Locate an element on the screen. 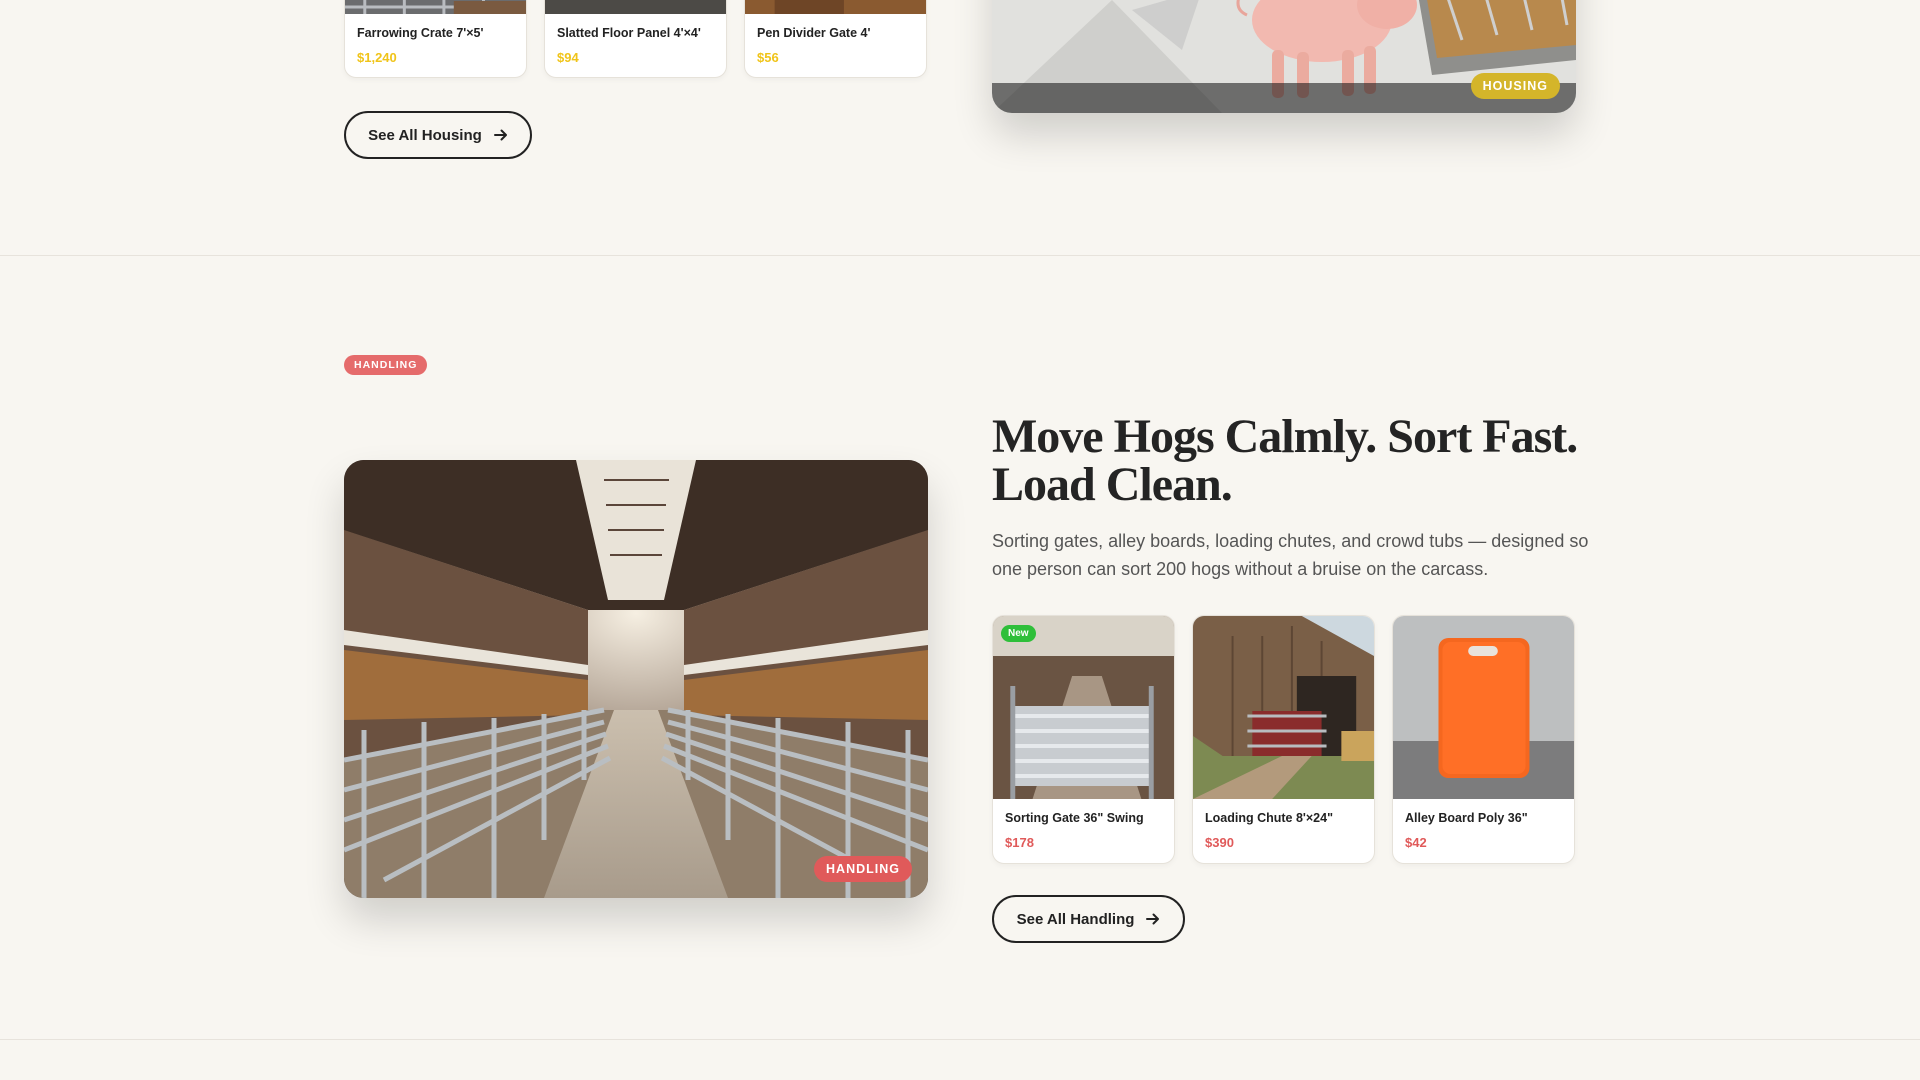 The height and width of the screenshot is (1080, 1920). see-all-handling-button: See All Handling is located at coordinates (1088, 919).